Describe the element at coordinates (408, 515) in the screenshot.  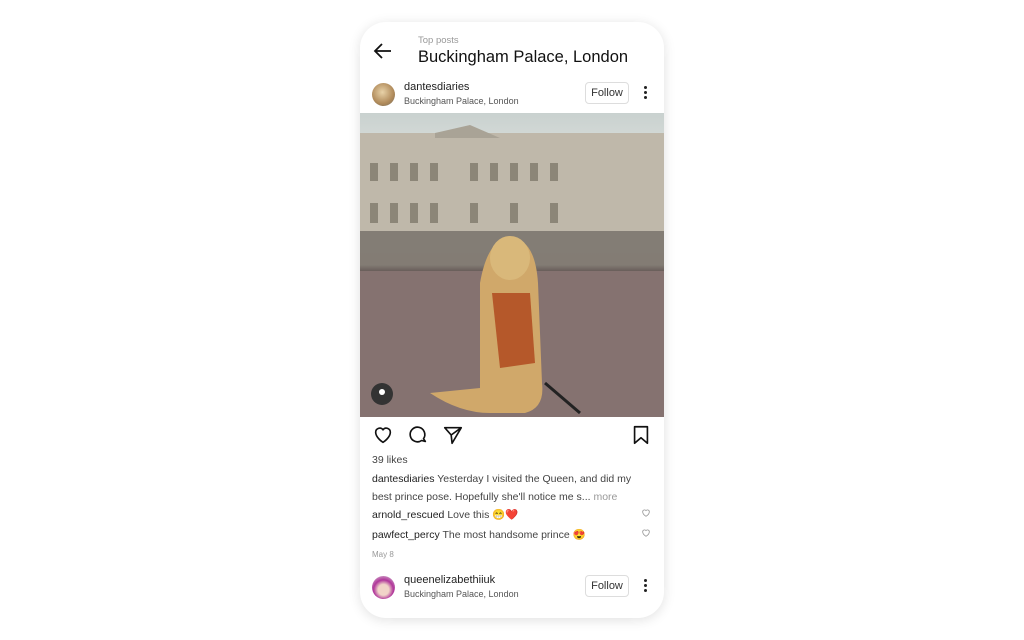
I see `comment-username: arnold_rescued` at that location.